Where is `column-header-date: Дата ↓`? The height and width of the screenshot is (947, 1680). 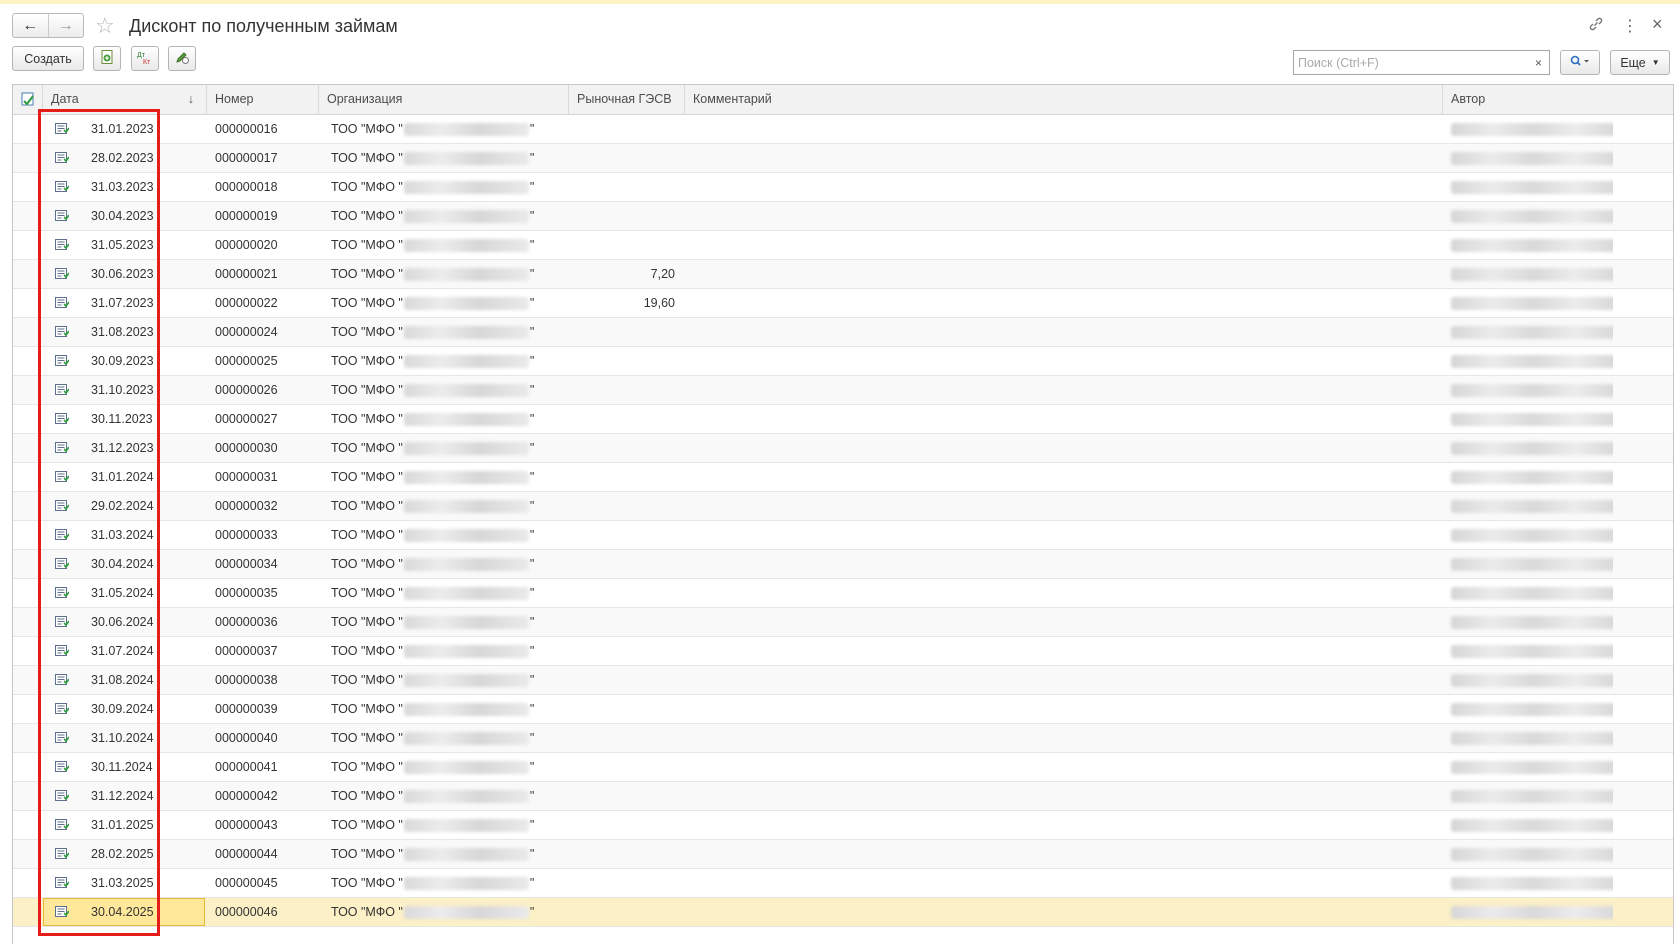 column-header-date: Дата ↓ is located at coordinates (125, 99).